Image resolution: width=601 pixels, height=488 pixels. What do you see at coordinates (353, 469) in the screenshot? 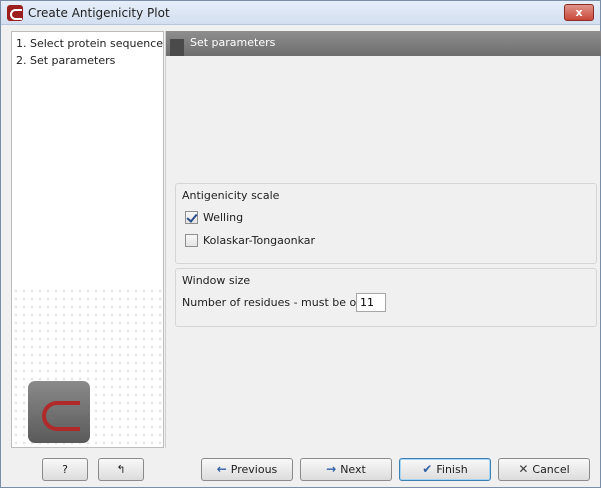
I see `next-label: Next` at bounding box center [353, 469].